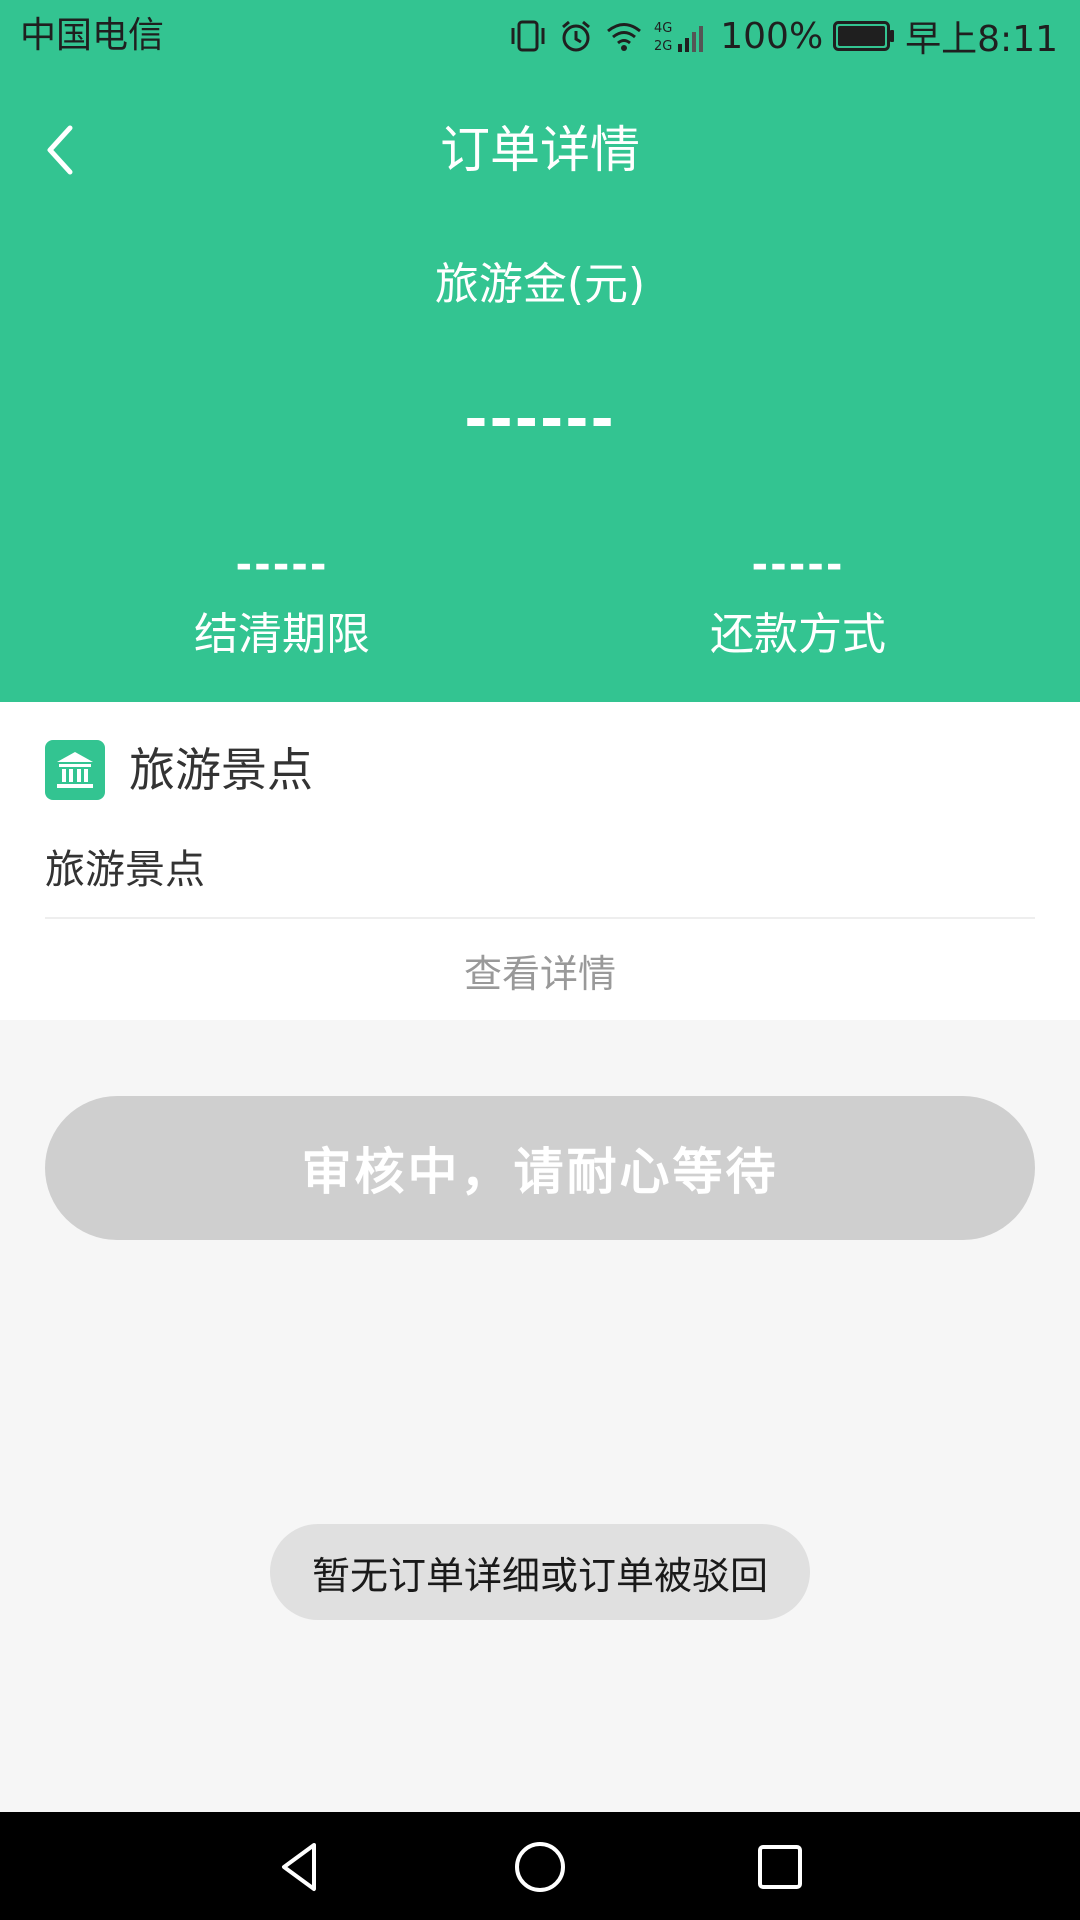  I want to click on card-title: 旅游景点, so click(221, 770).